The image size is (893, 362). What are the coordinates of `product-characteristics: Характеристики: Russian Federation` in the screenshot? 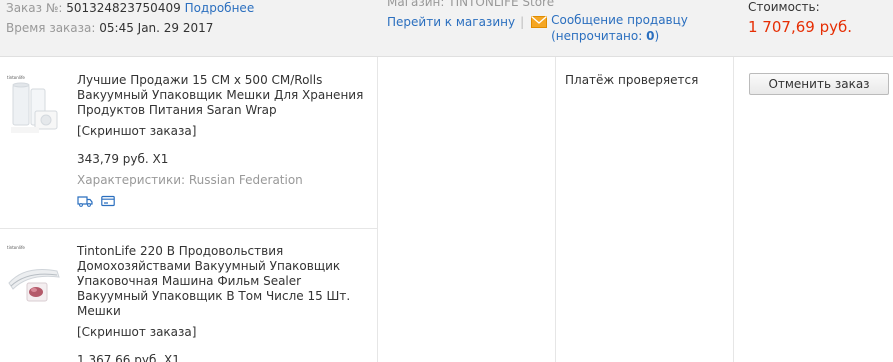 It's located at (190, 180).